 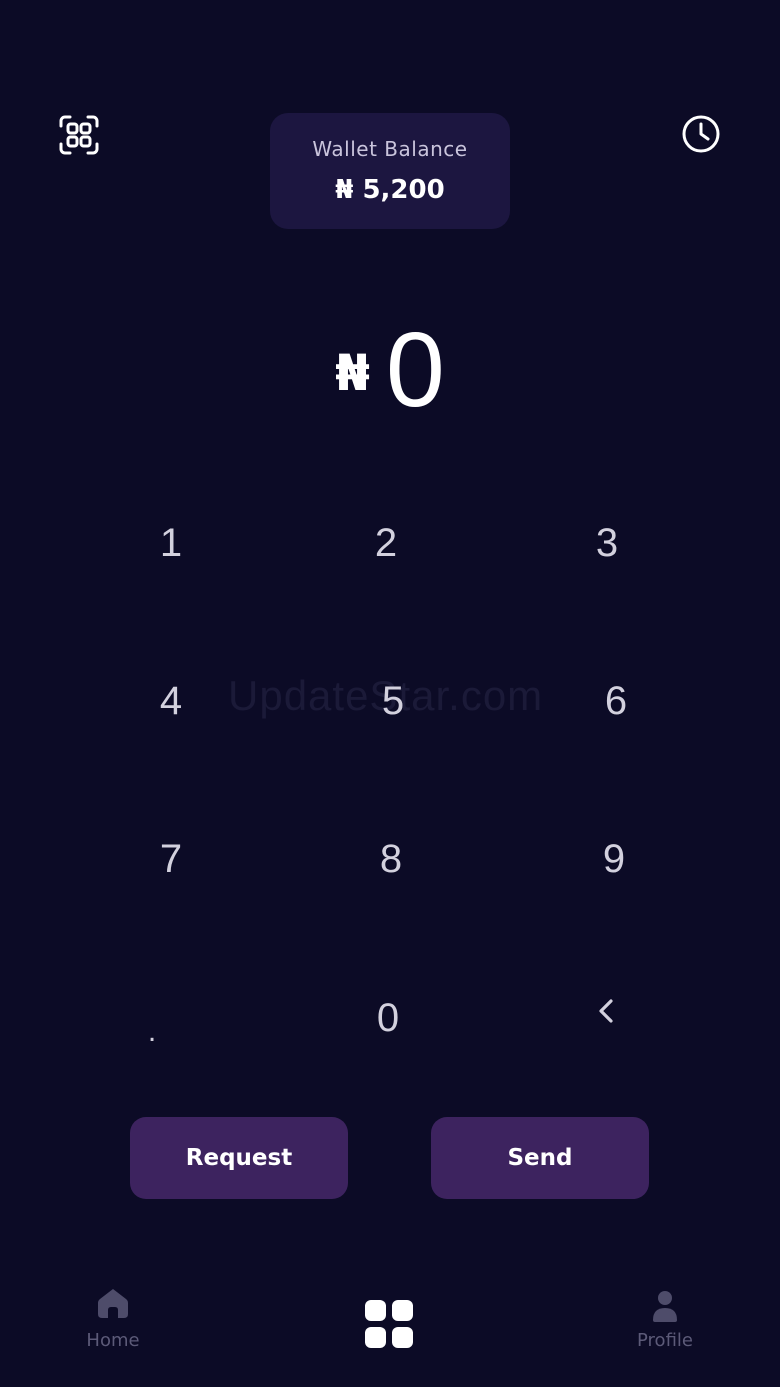 What do you see at coordinates (390, 190) in the screenshot?
I see `wallet-balance-value: ₦ 5,200` at bounding box center [390, 190].